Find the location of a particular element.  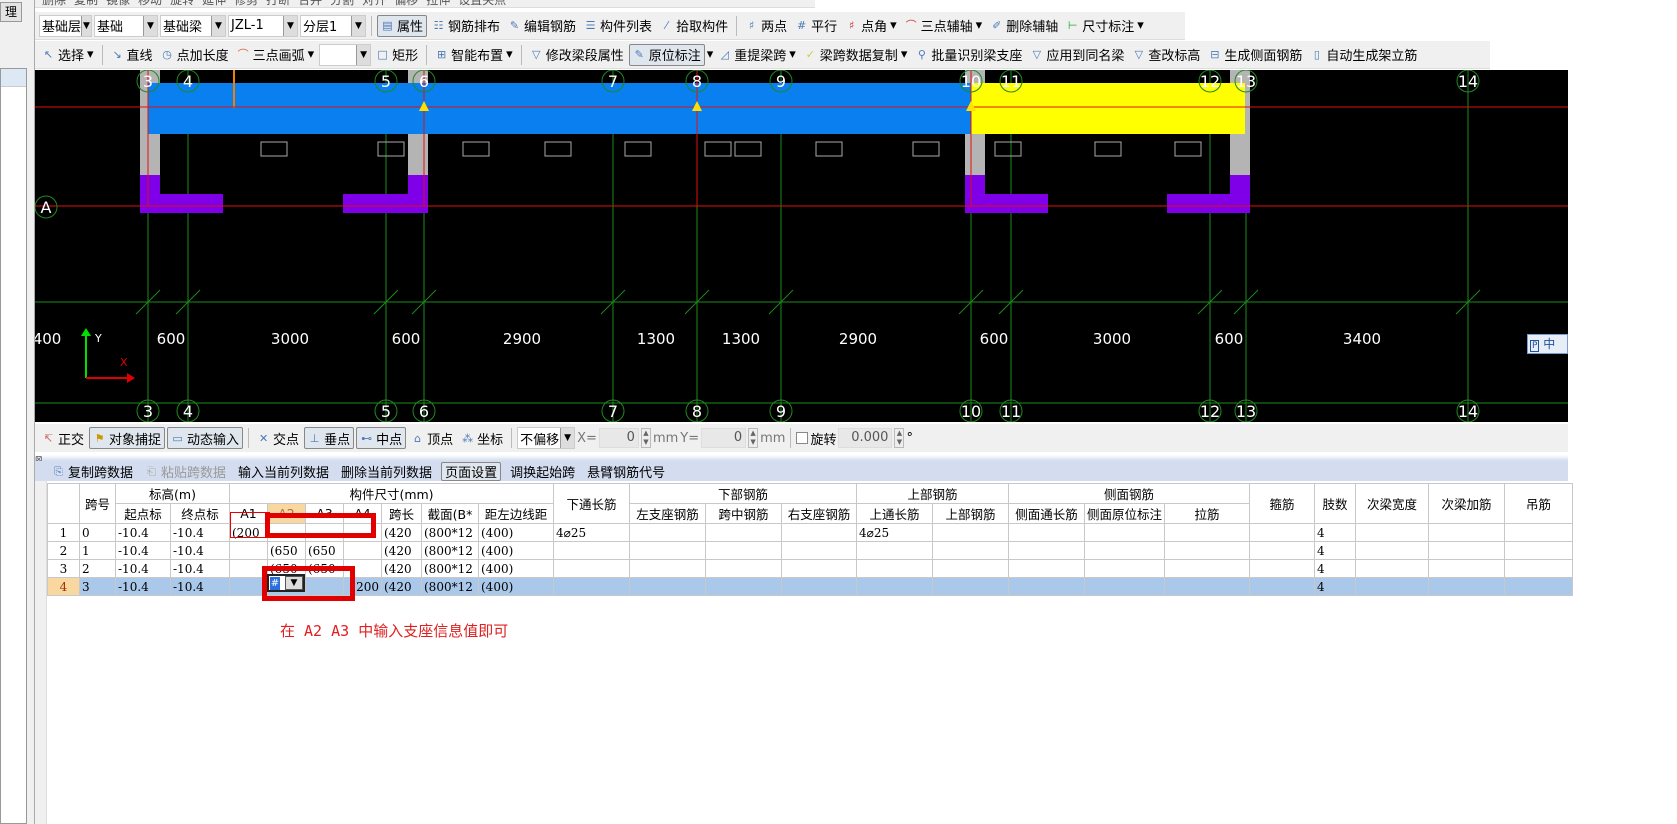

three-point-axis-button: ⌒ 三点辅轴 ▾ is located at coordinates (944, 26).